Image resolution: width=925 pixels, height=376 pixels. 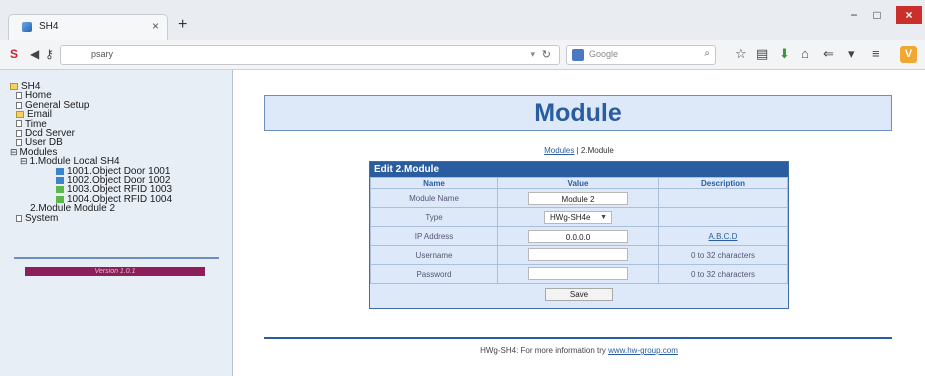 What do you see at coordinates (182, 25) in the screenshot?
I see `new-tab-button: +` at bounding box center [182, 25].